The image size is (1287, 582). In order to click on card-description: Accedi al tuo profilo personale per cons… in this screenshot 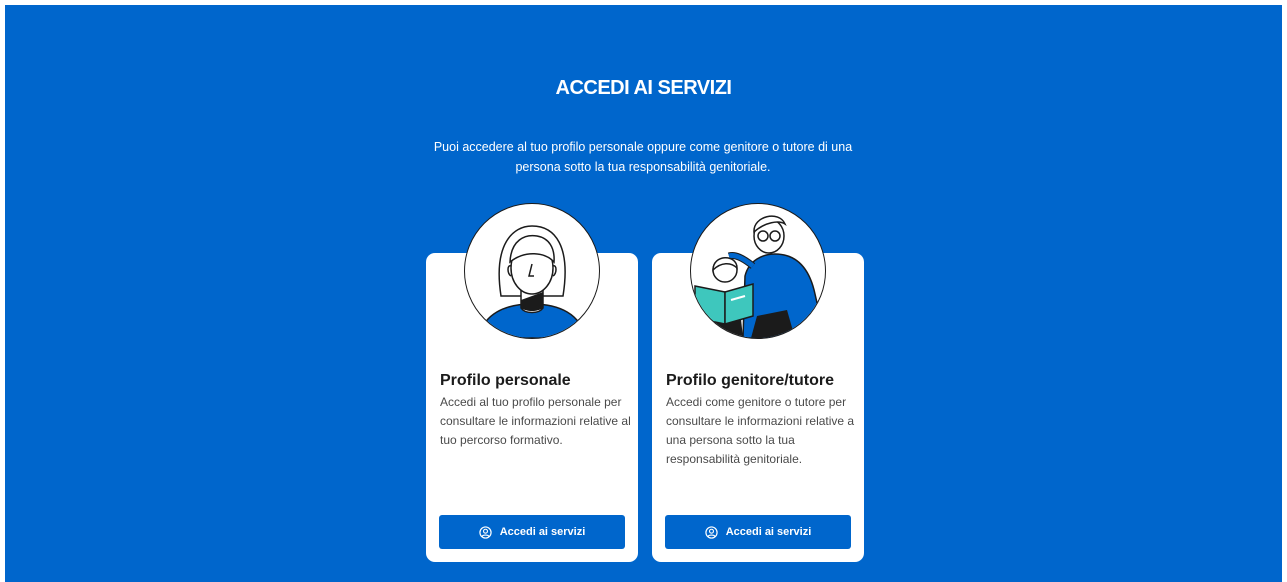, I will do `click(535, 421)`.